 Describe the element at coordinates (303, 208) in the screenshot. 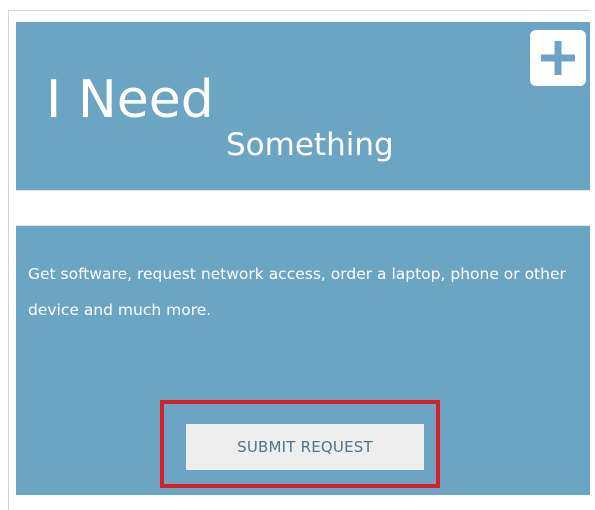

I see `separator-band` at that location.